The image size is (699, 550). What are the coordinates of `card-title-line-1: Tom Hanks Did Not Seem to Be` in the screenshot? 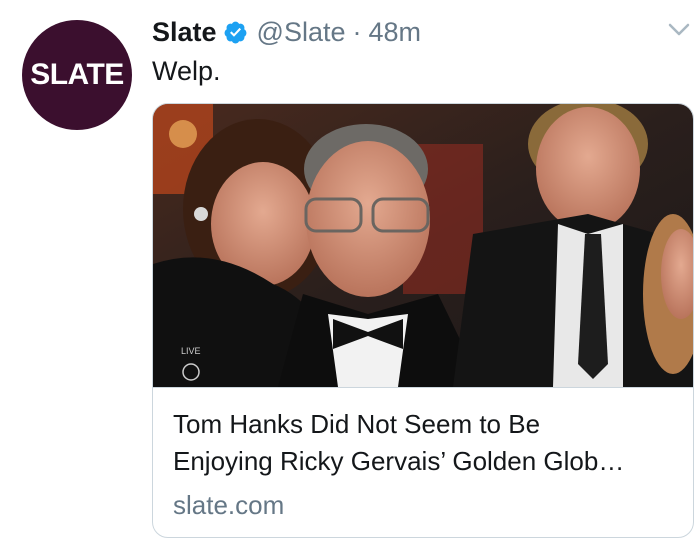 It's located at (357, 424).